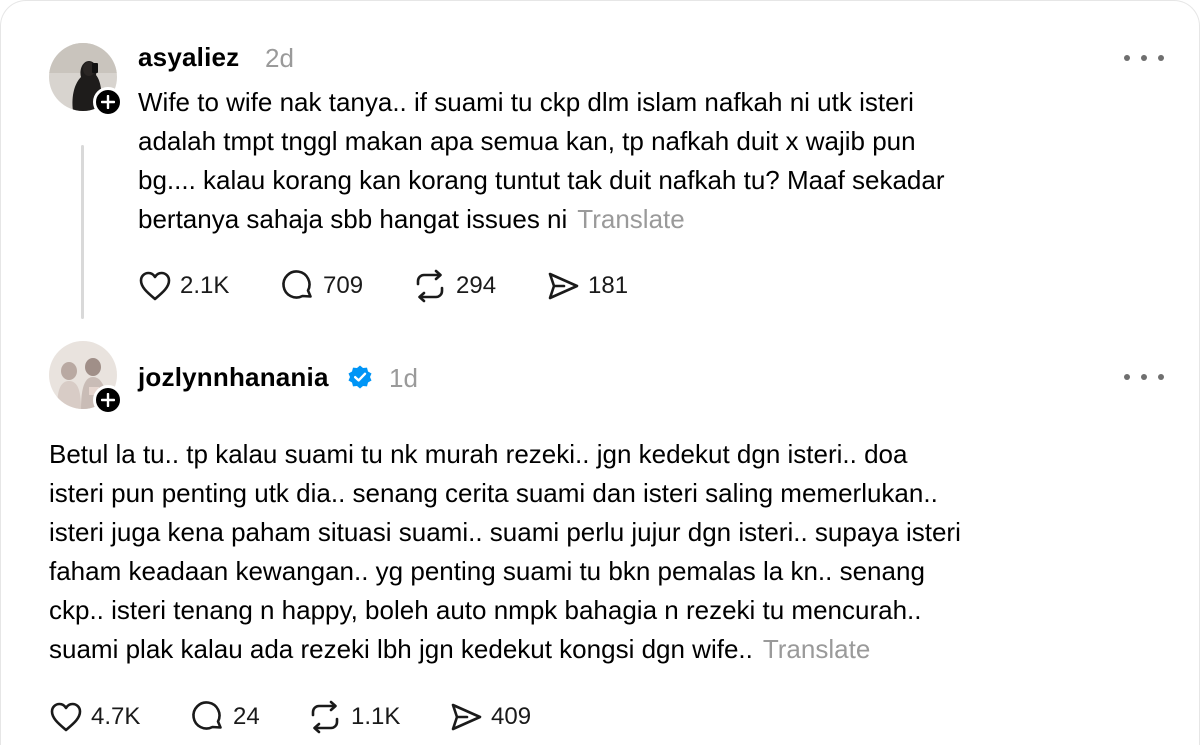  Describe the element at coordinates (403, 378) in the screenshot. I see `timestamp: 1d` at that location.